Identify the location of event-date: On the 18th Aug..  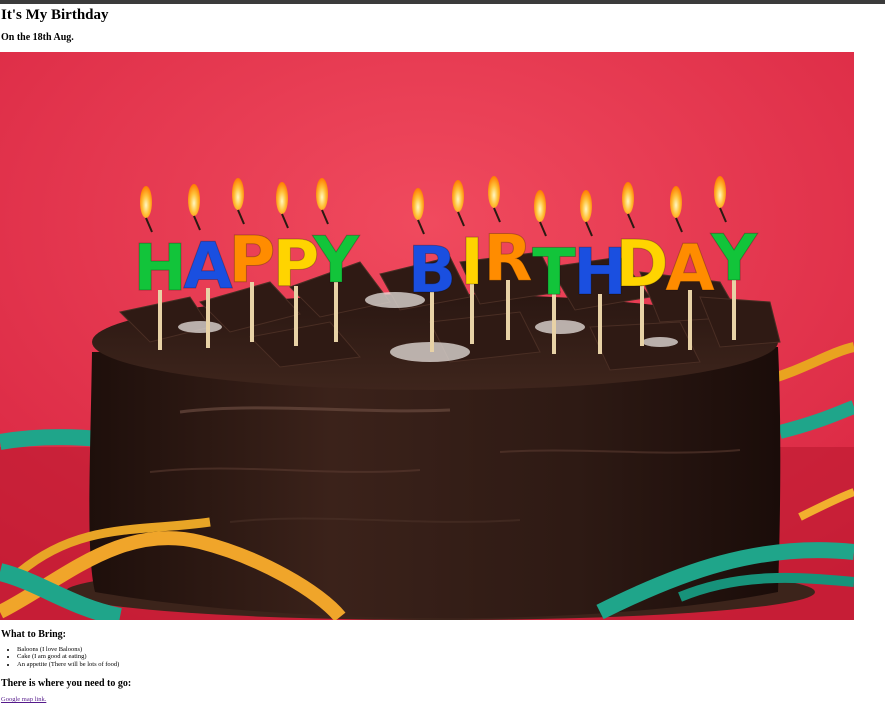
(37, 37).